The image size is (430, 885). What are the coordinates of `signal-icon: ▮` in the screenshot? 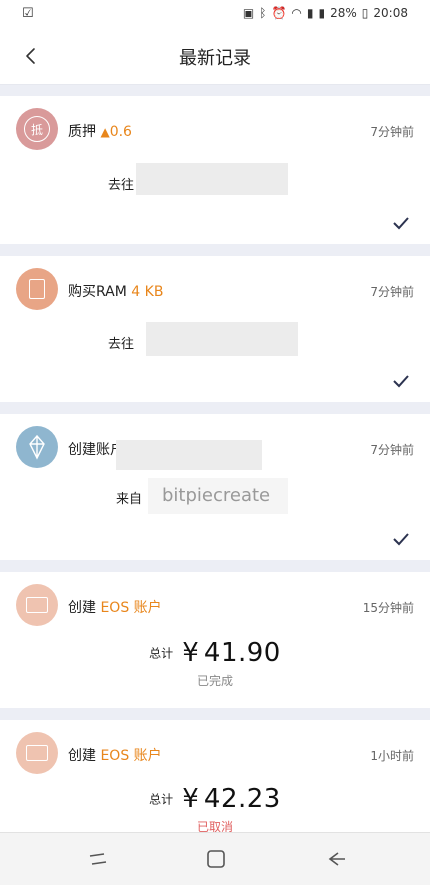 It's located at (310, 13).